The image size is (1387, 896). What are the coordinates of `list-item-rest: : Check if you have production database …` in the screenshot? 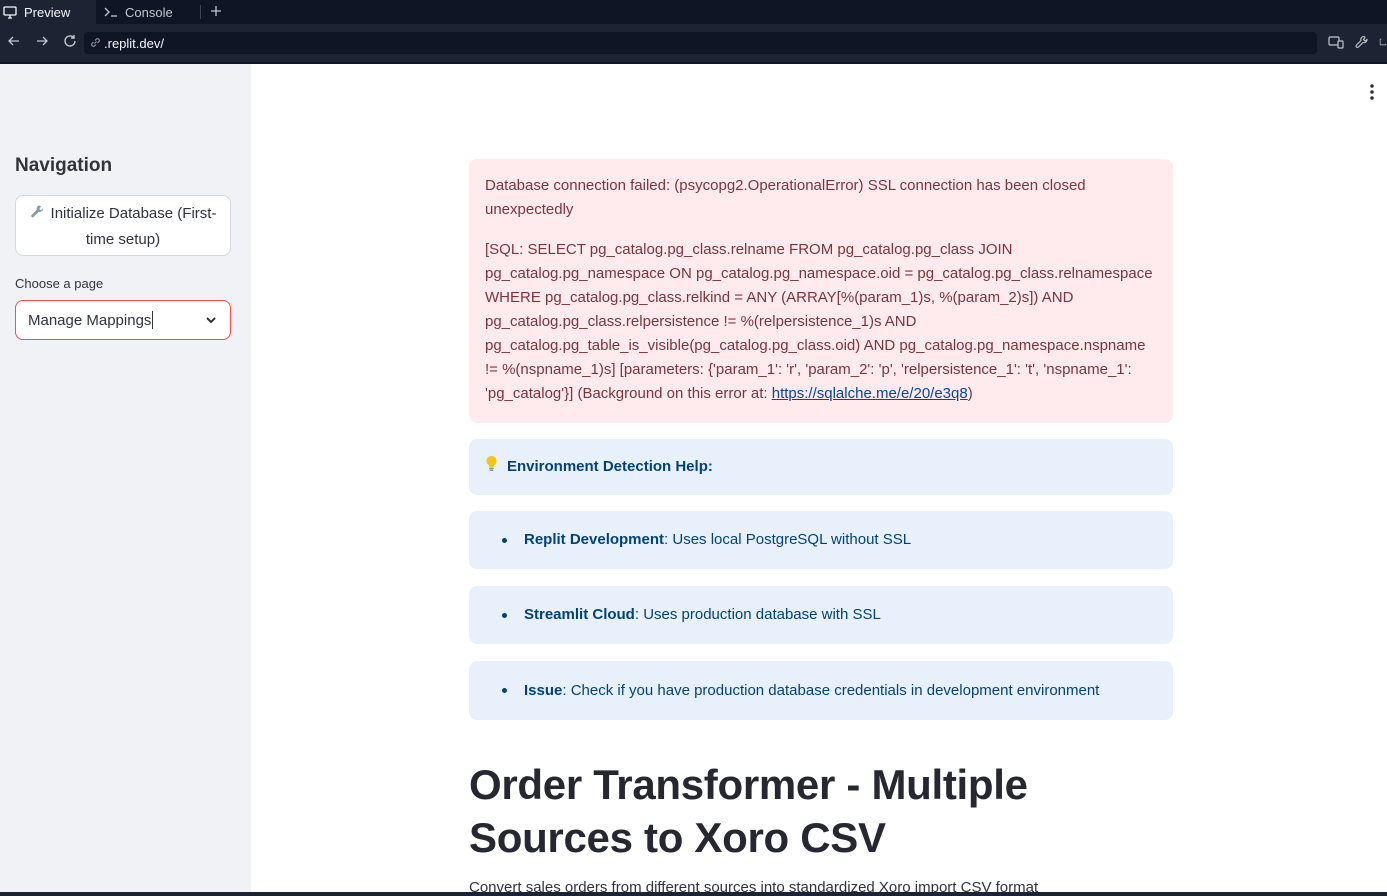 It's located at (831, 690).